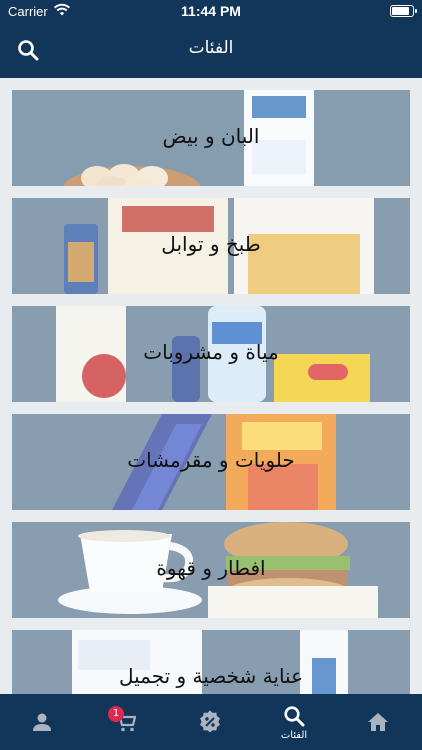  I want to click on person-icon, so click(42, 722).